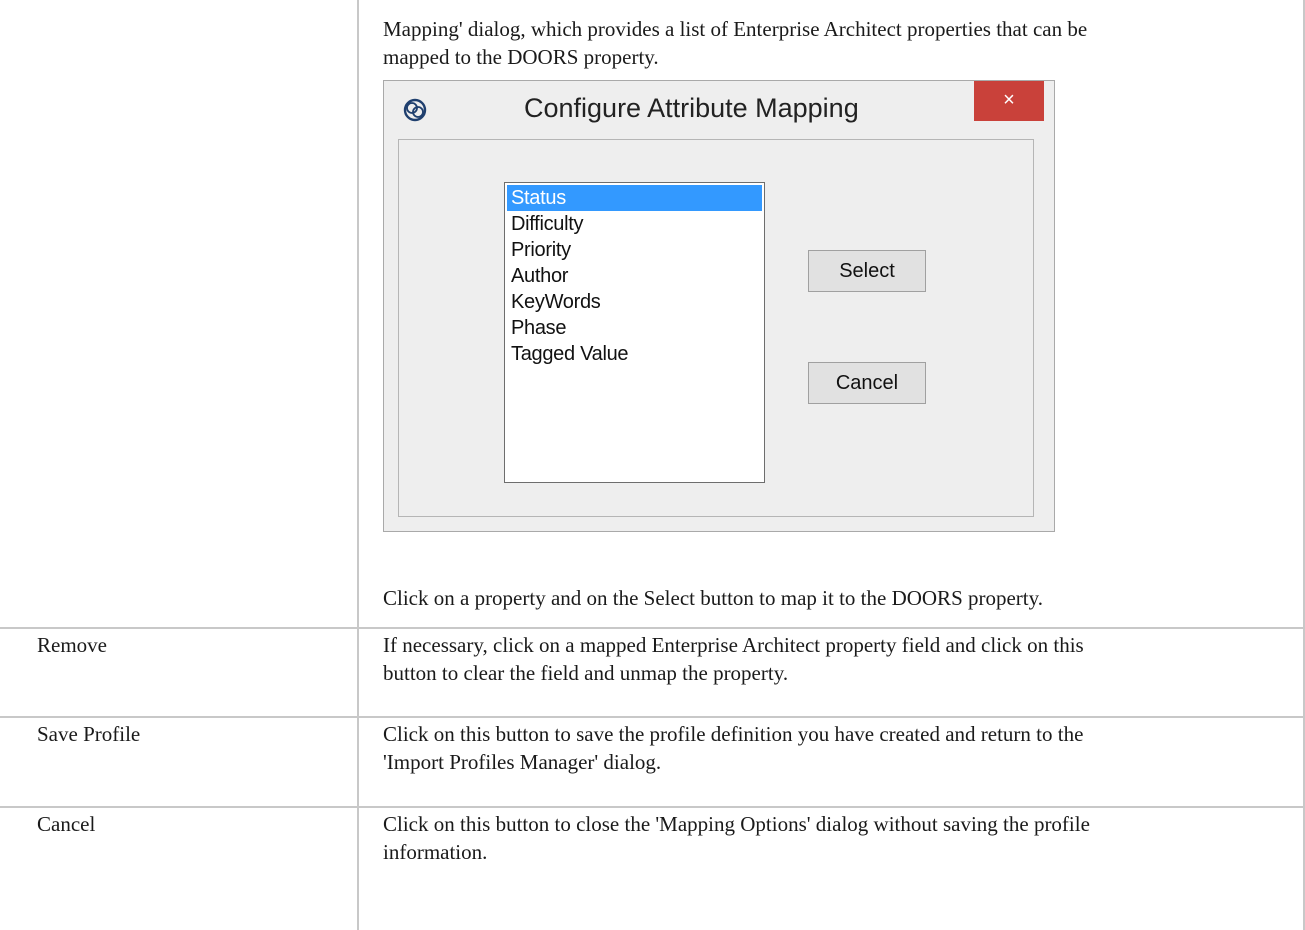 The image size is (1305, 930). Describe the element at coordinates (415, 110) in the screenshot. I see `app-logo-icon` at that location.